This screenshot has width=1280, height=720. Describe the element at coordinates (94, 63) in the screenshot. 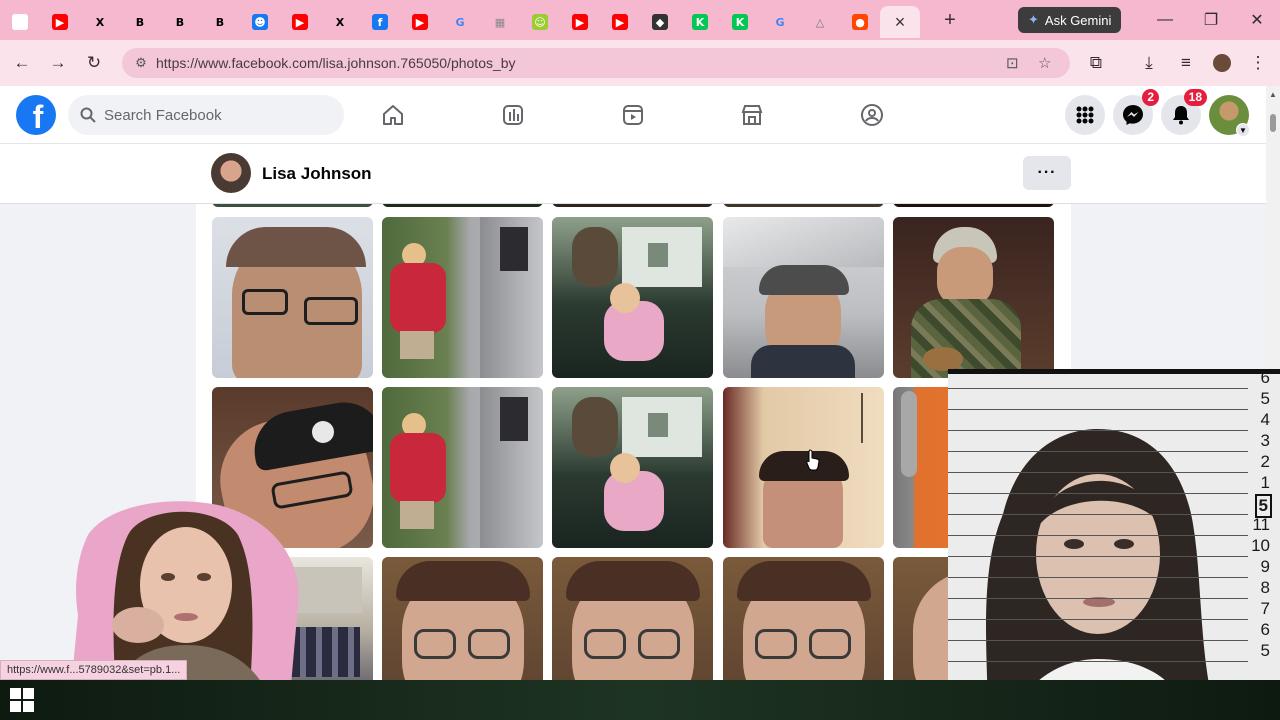

I see `reload-button: ↻` at that location.